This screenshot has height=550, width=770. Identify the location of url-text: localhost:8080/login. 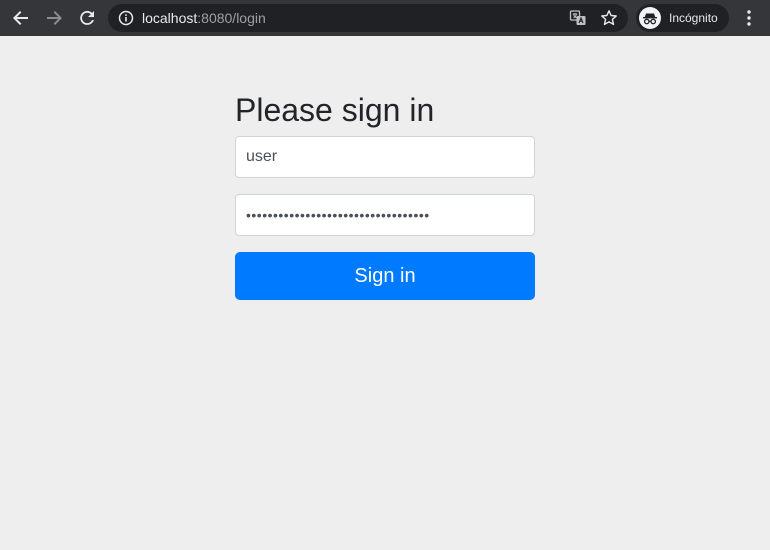
(204, 18).